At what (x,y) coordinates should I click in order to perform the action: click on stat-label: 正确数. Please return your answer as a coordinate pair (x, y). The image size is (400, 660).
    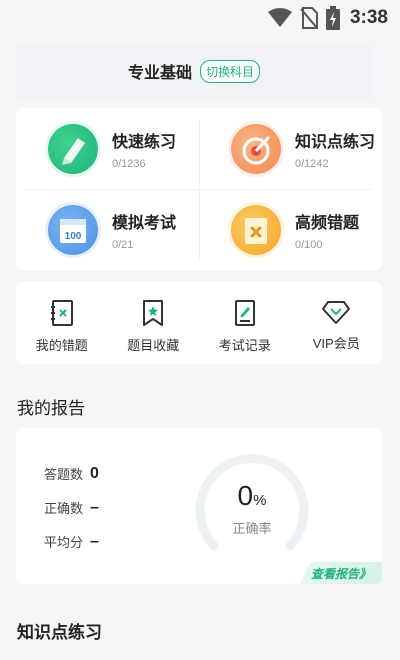
    Looking at the image, I should click on (64, 508).